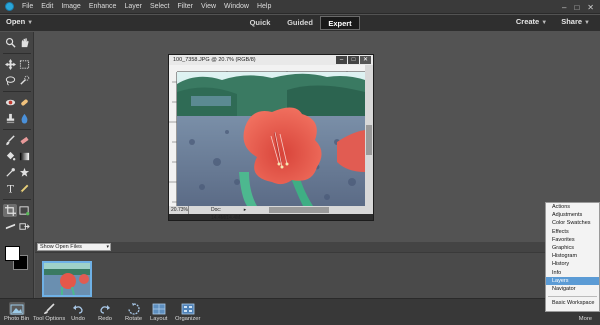 This screenshot has width=600, height=325. Describe the element at coordinates (74, 247) in the screenshot. I see `photo-bin-source-select: Show Open Files ▾` at that location.